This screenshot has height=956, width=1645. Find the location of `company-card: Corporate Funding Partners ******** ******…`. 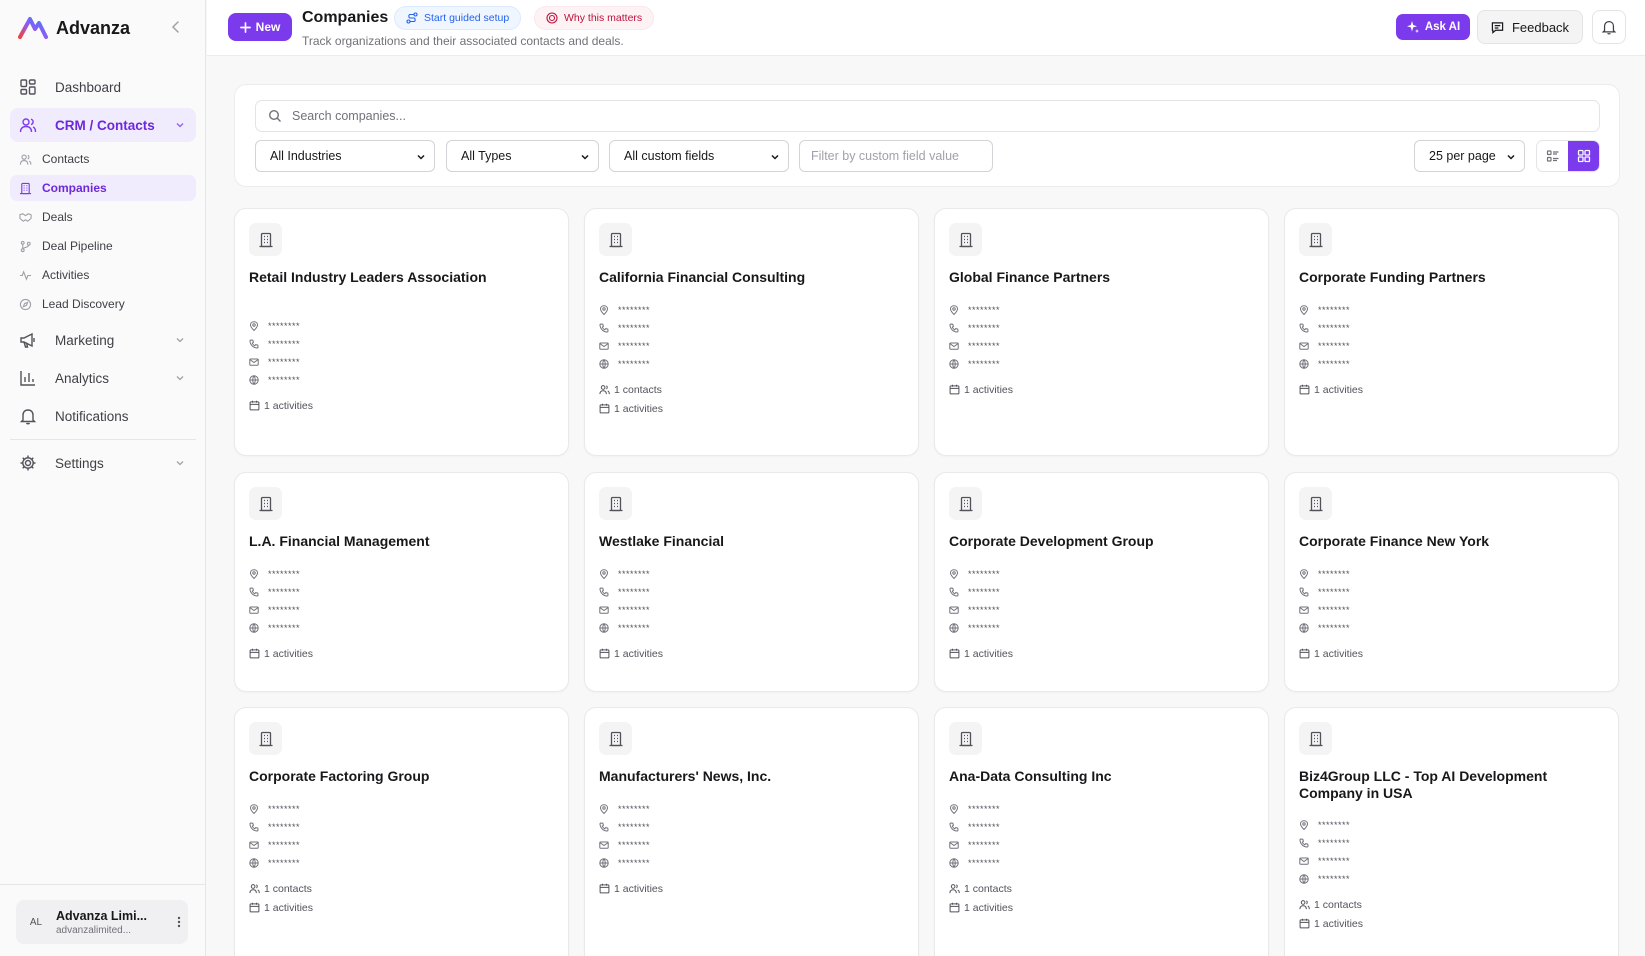

company-card: Corporate Funding Partners ******** ******… is located at coordinates (1451, 332).